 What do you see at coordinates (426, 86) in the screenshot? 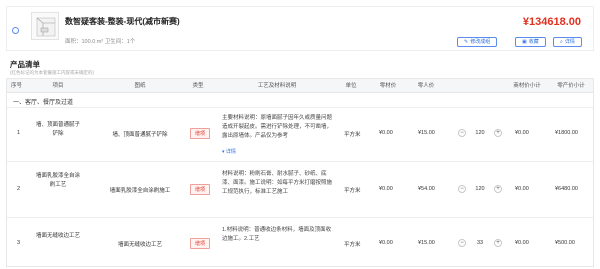
I see `col-labor-price: 零人价` at bounding box center [426, 86].